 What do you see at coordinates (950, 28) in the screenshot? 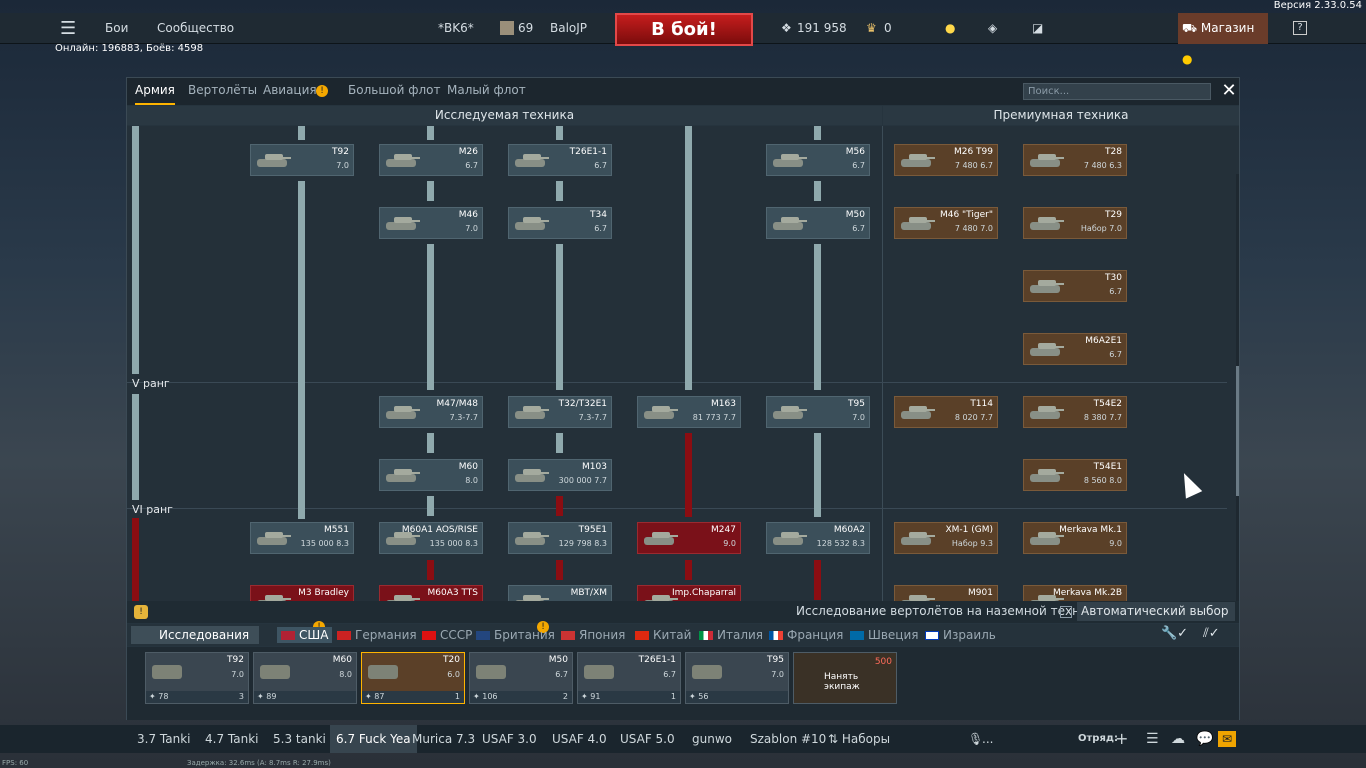
I see `lightbulb-icon: ●` at bounding box center [950, 28].